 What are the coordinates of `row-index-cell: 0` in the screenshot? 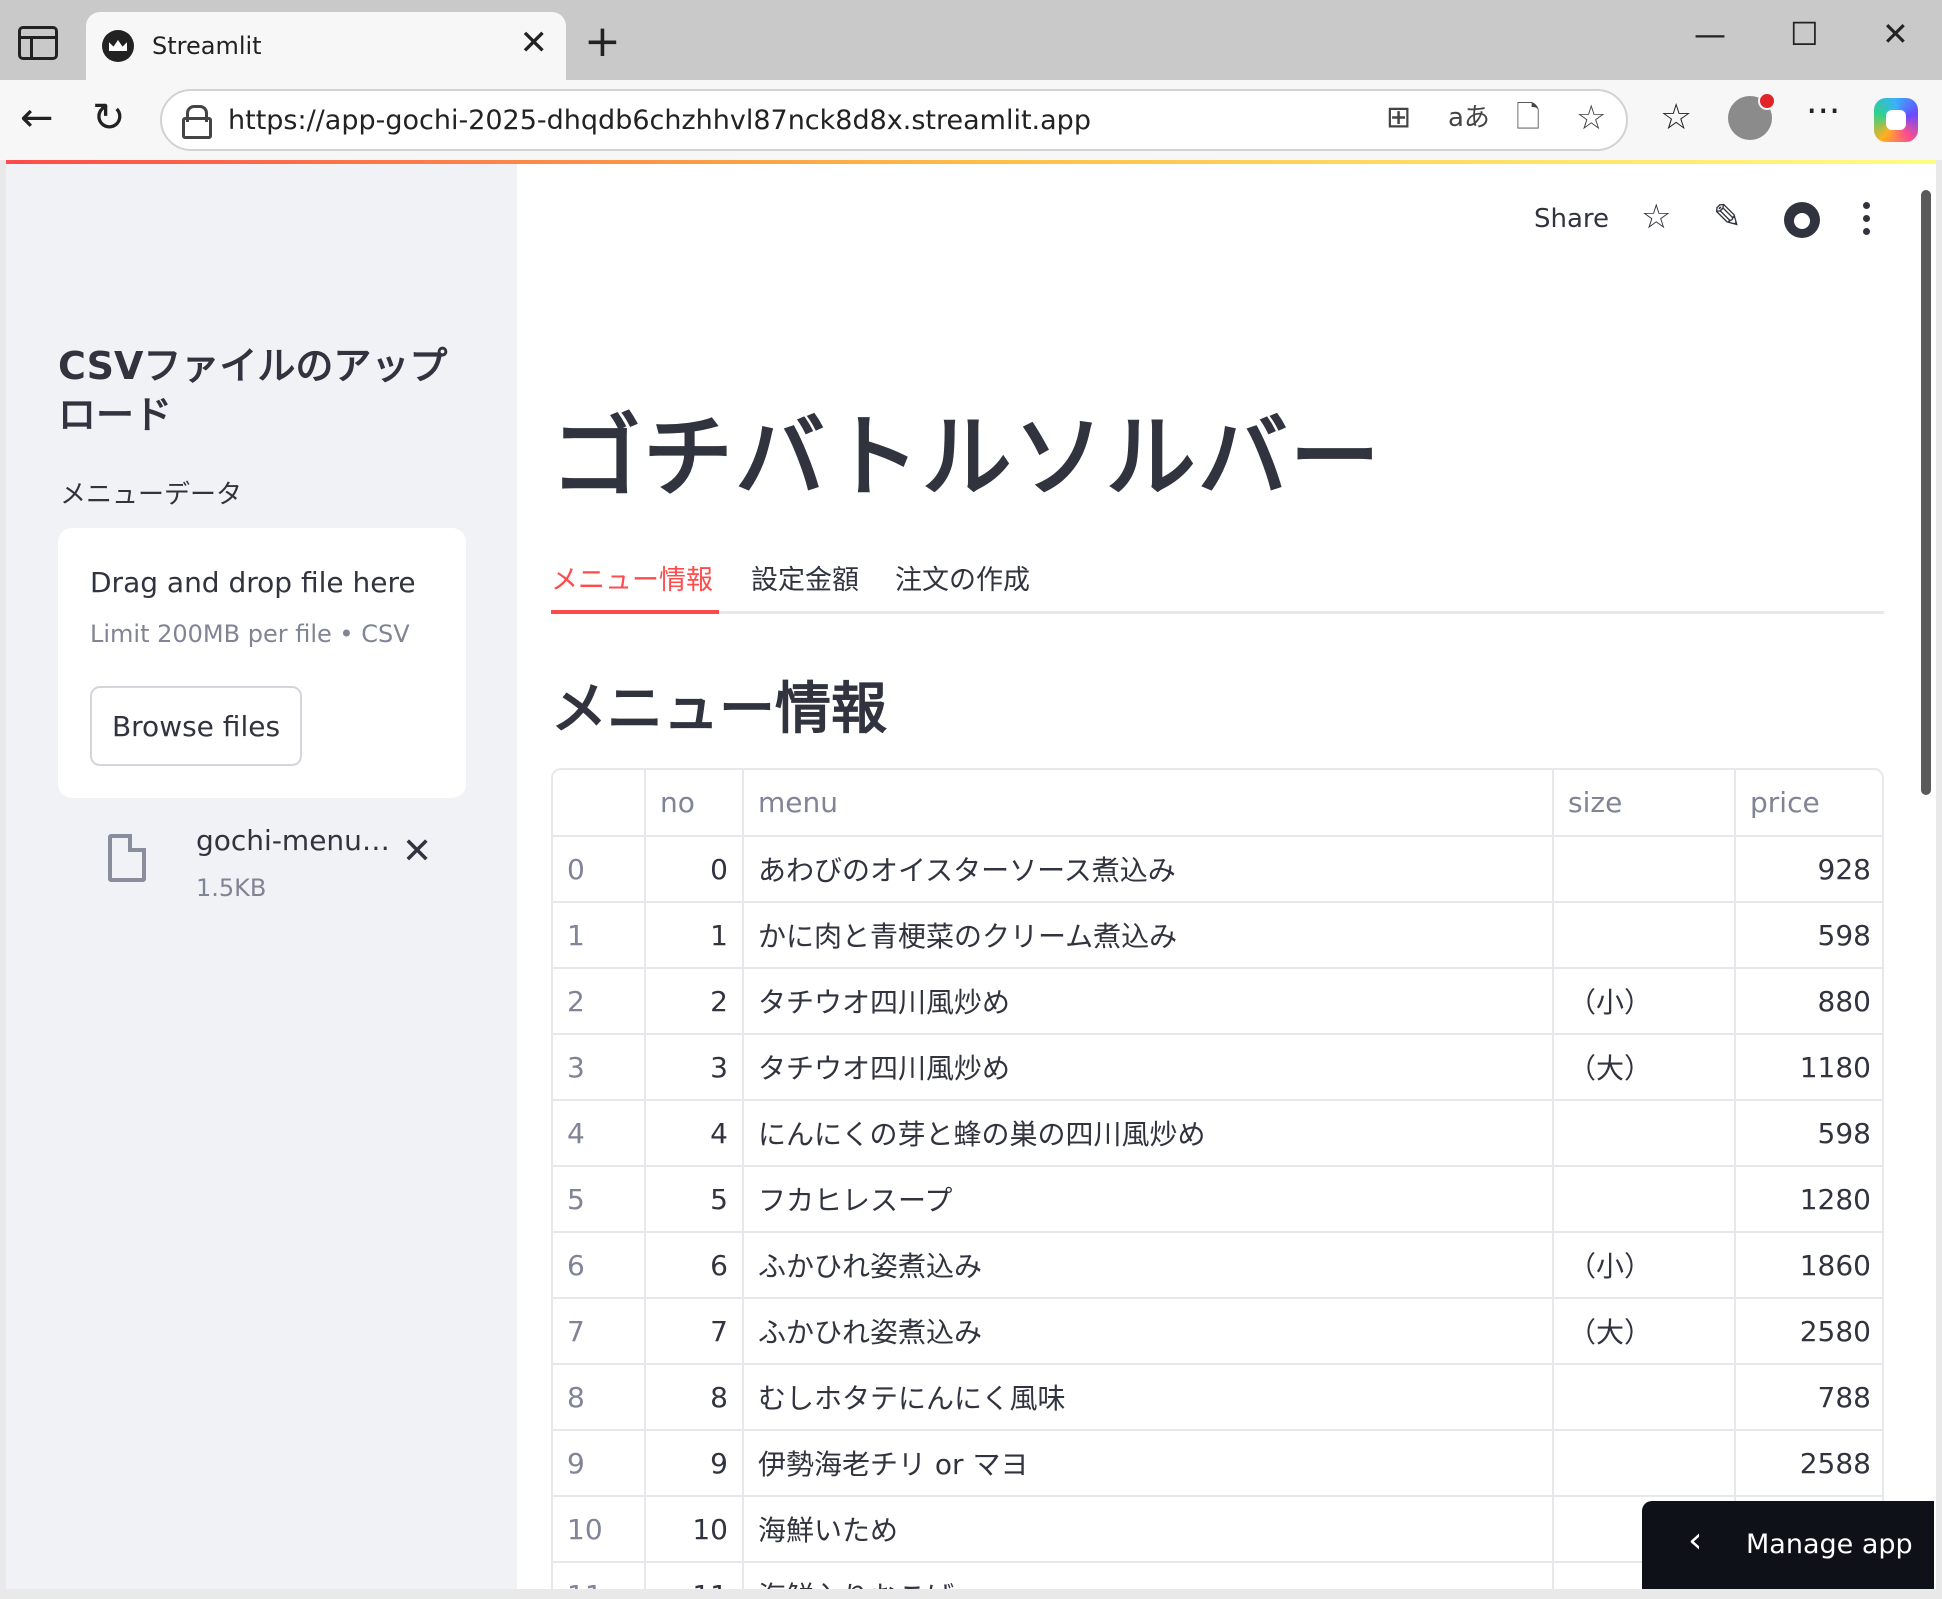 It's located at (599, 869).